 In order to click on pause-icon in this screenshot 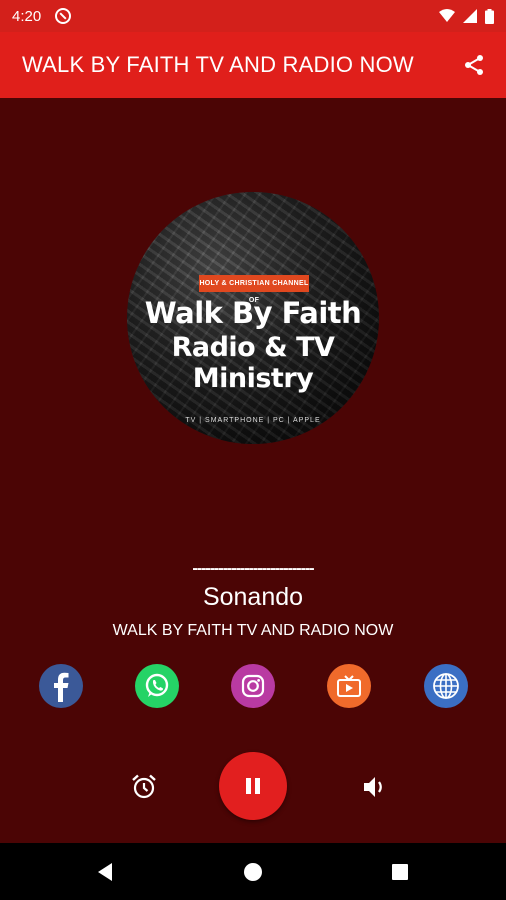, I will do `click(253, 786)`.